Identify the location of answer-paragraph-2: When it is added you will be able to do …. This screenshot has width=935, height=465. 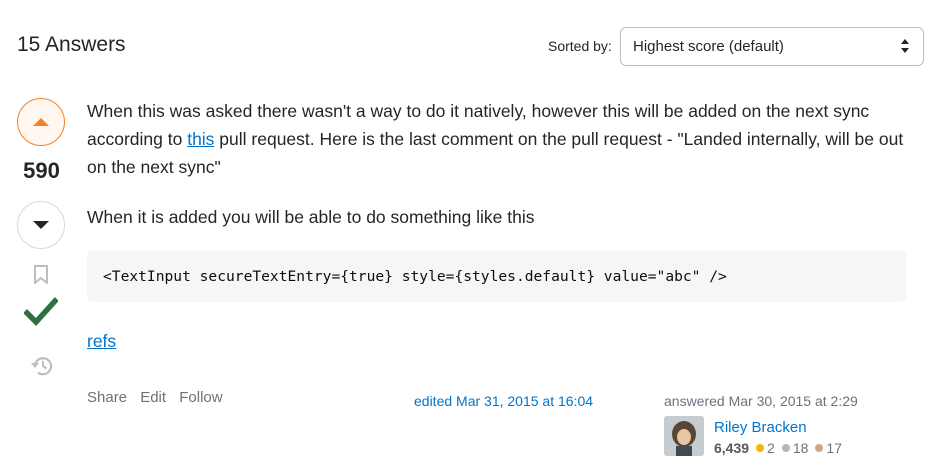
(311, 217).